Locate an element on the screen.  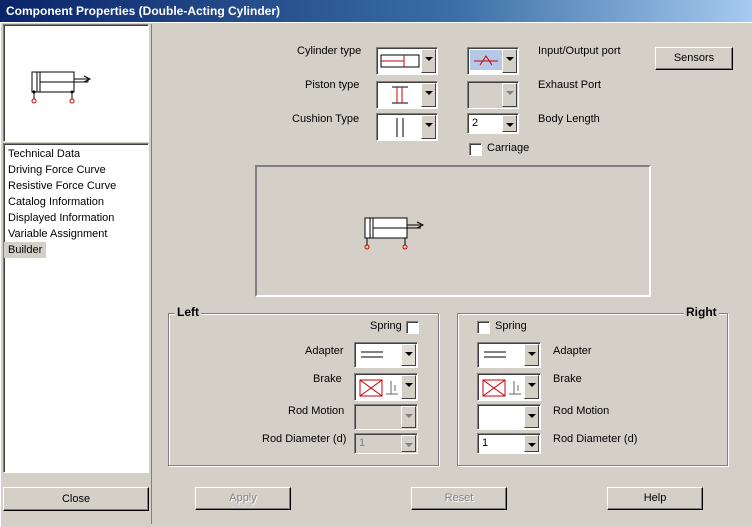
cylinder-type-select is located at coordinates (407, 61).